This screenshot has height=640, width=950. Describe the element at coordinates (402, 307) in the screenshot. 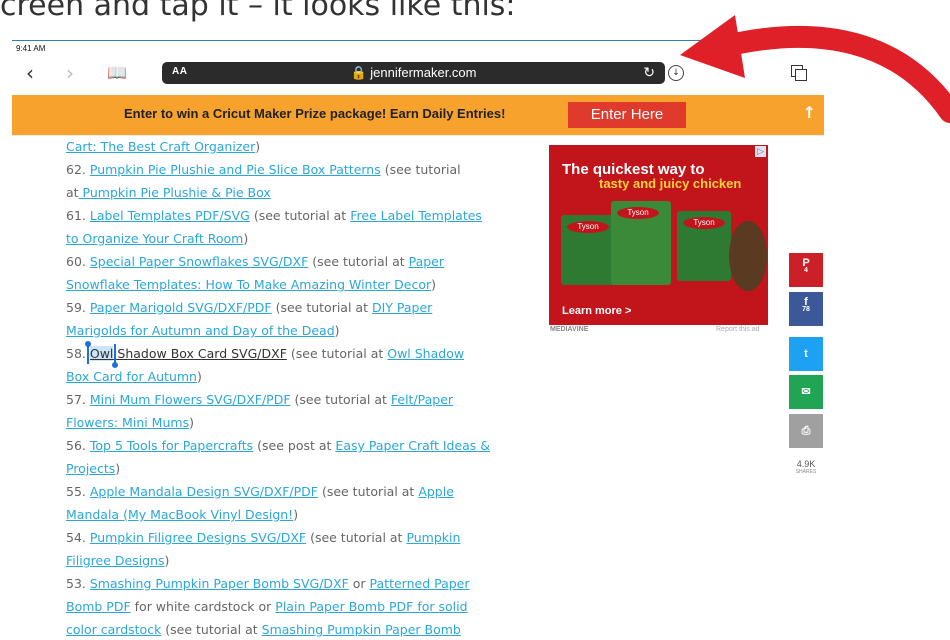

I see `list-link: DIY Paper` at that location.